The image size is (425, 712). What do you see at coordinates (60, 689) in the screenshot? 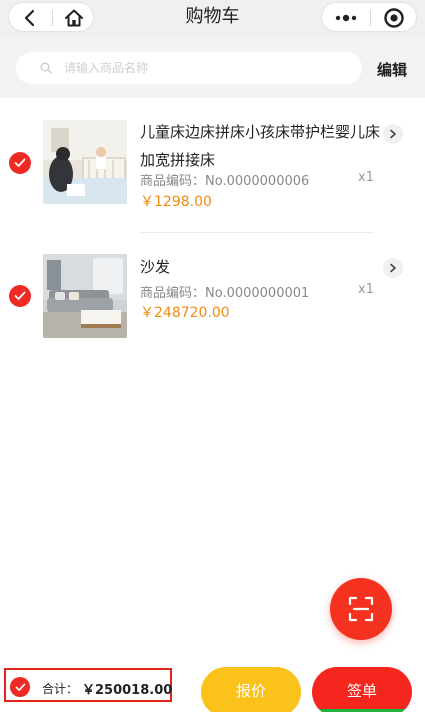
I see `total-label: 合计：` at bounding box center [60, 689].